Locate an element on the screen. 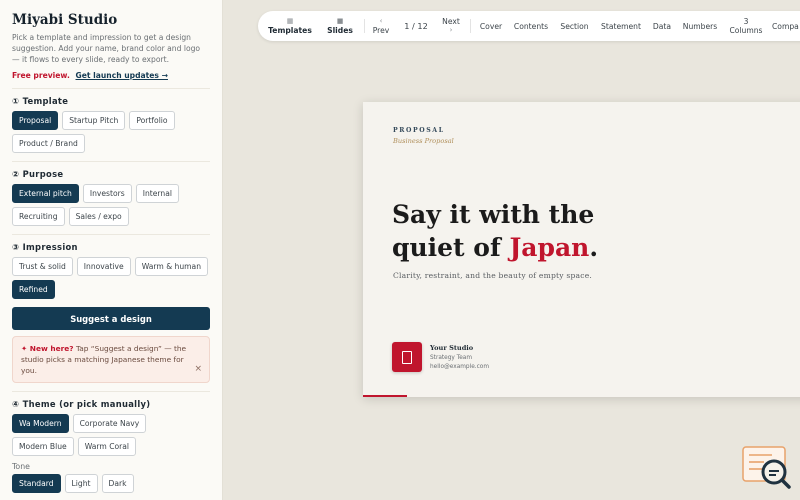 The image size is (800, 500). layout-section: Section is located at coordinates (574, 26).